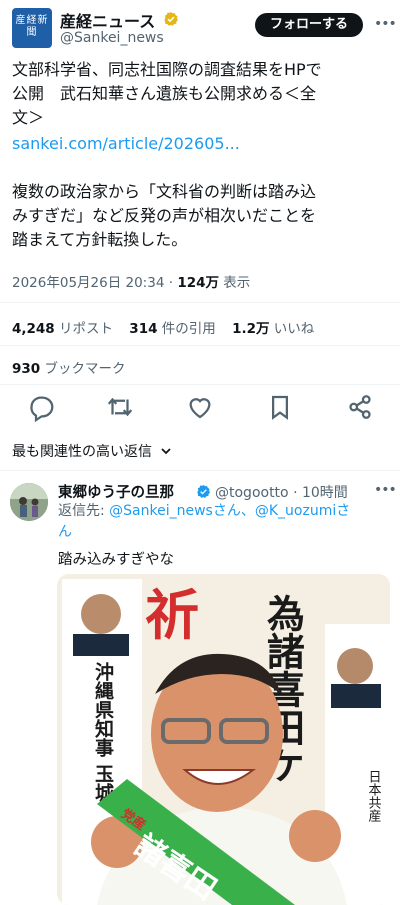  Describe the element at coordinates (164, 93) in the screenshot. I see `tweet-line: 公開 武石知華さん遺族も公開求める＜全` at that location.